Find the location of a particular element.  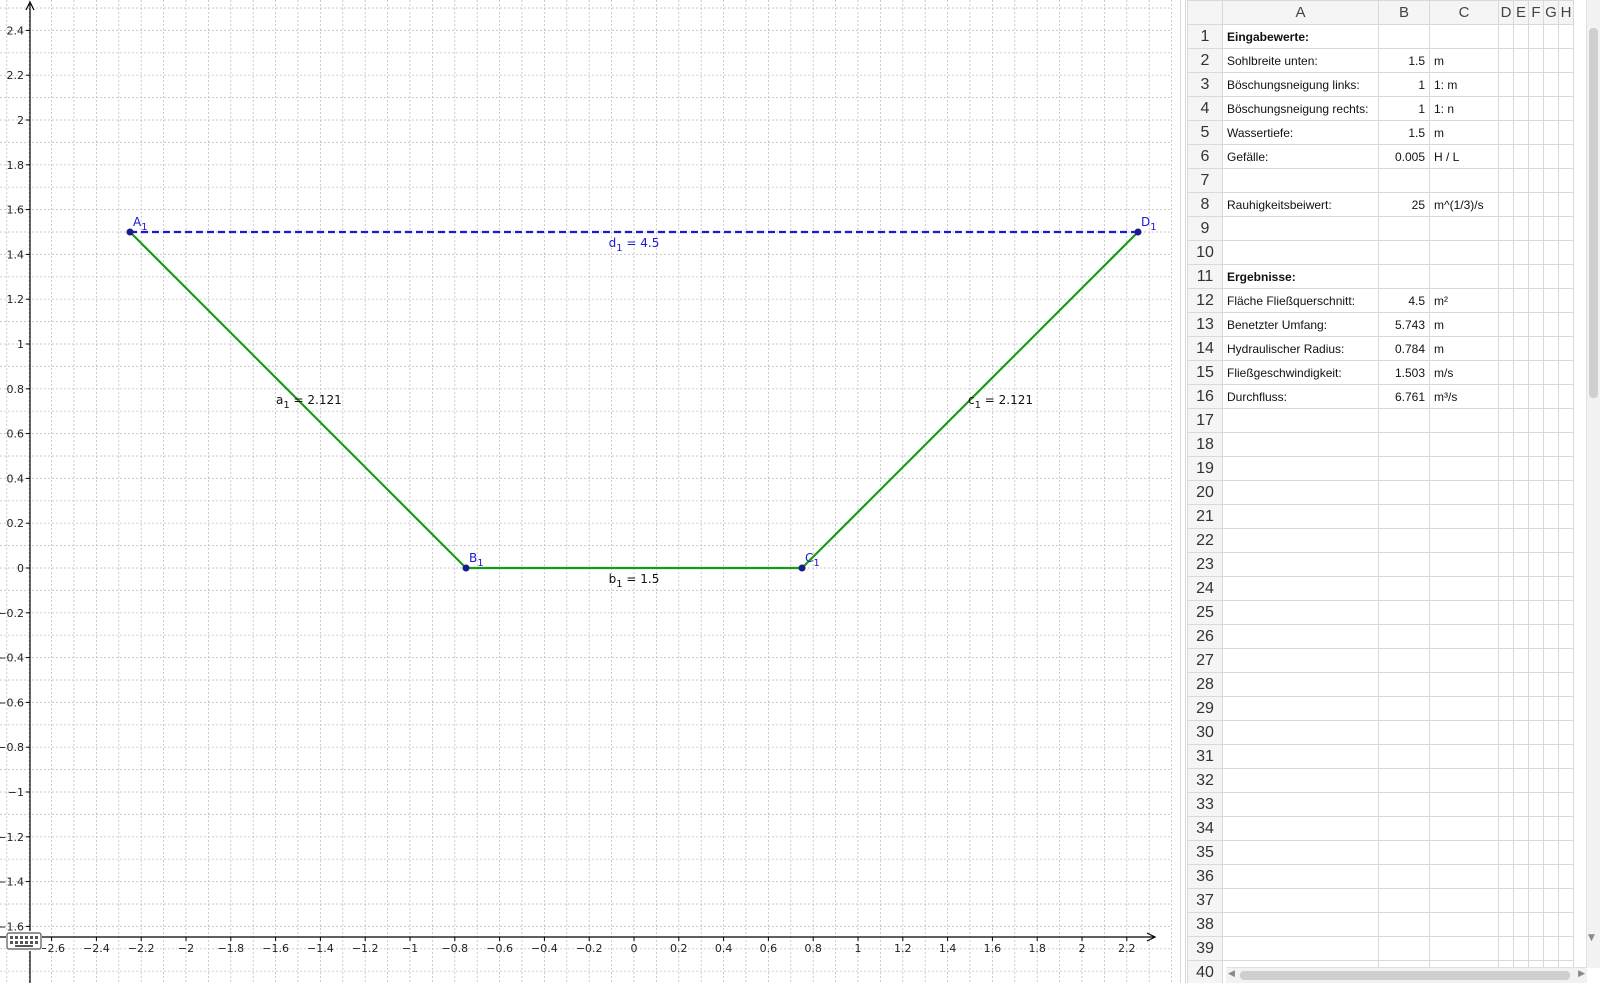

cell-a: Gefälle: is located at coordinates (1300, 156).